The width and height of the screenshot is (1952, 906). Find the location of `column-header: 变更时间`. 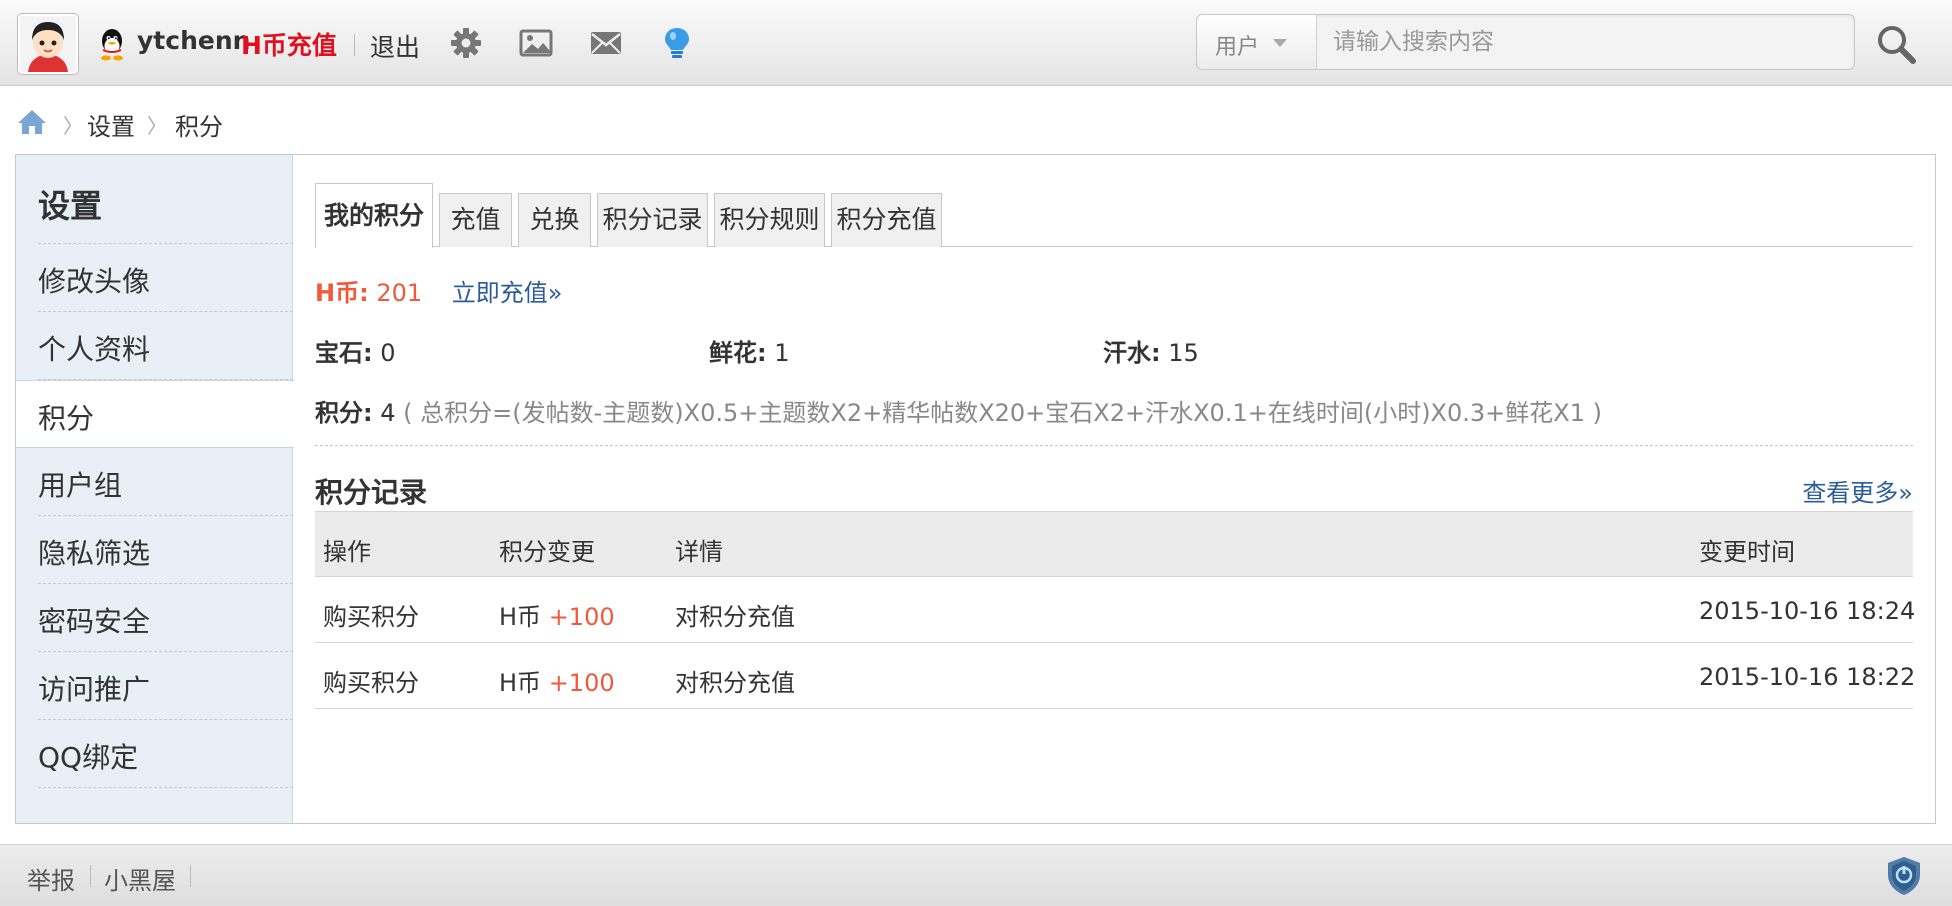

column-header: 变更时间 is located at coordinates (1747, 552).